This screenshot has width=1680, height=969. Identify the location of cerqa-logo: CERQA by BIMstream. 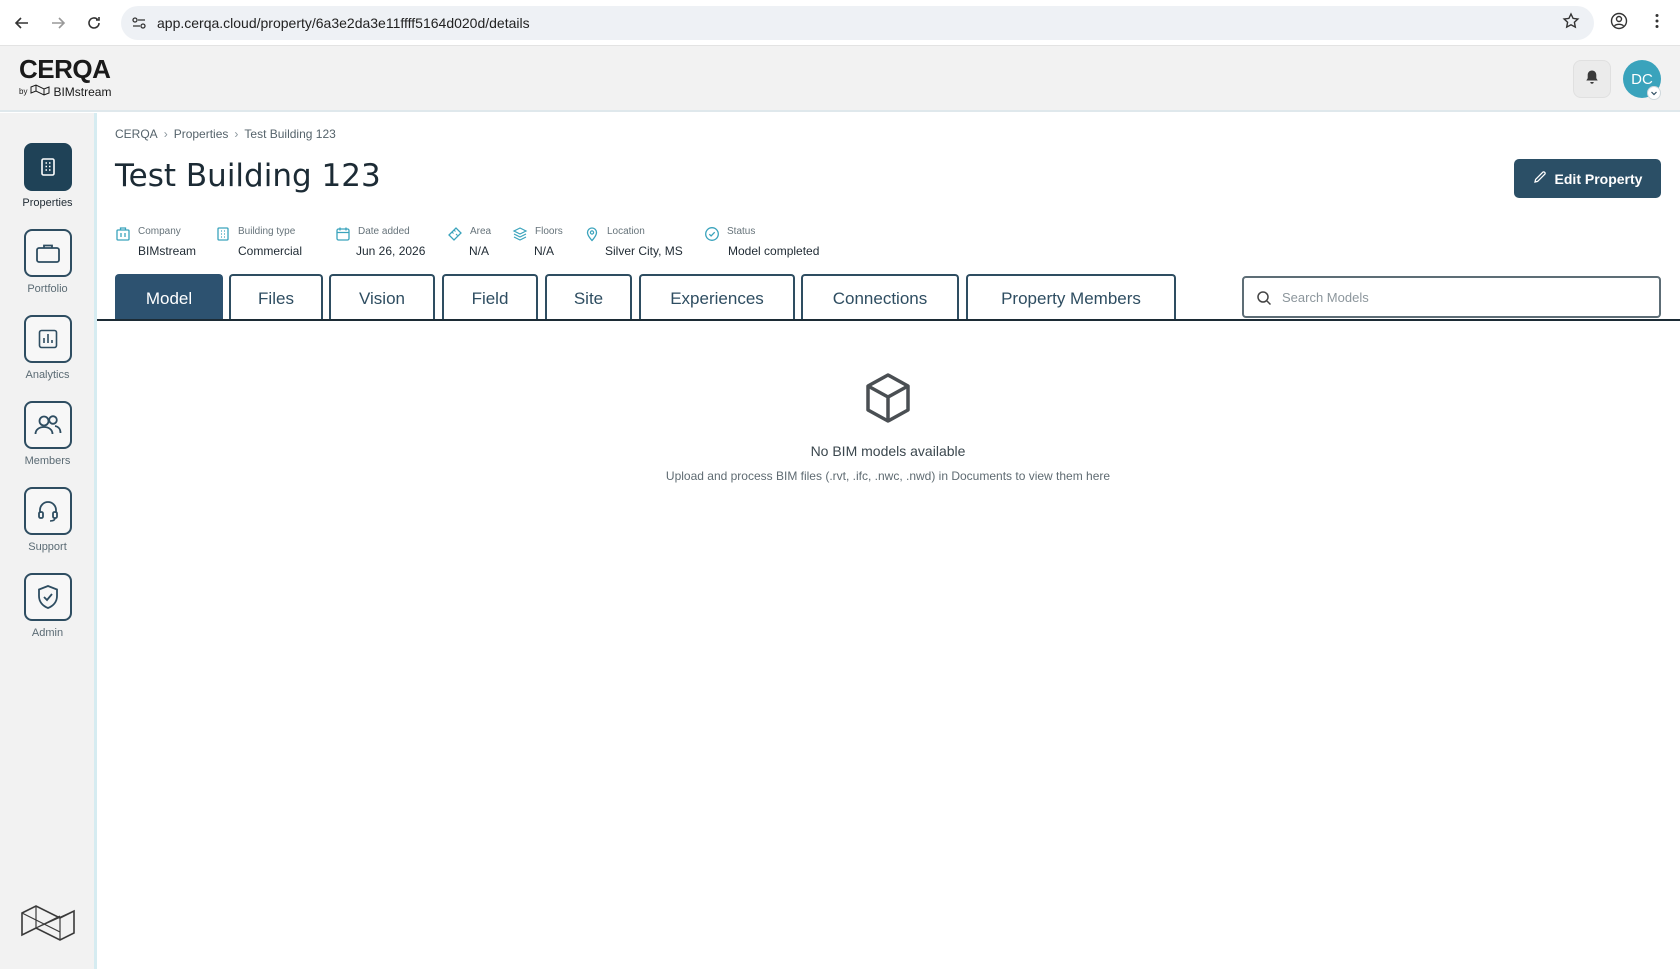
(65, 77).